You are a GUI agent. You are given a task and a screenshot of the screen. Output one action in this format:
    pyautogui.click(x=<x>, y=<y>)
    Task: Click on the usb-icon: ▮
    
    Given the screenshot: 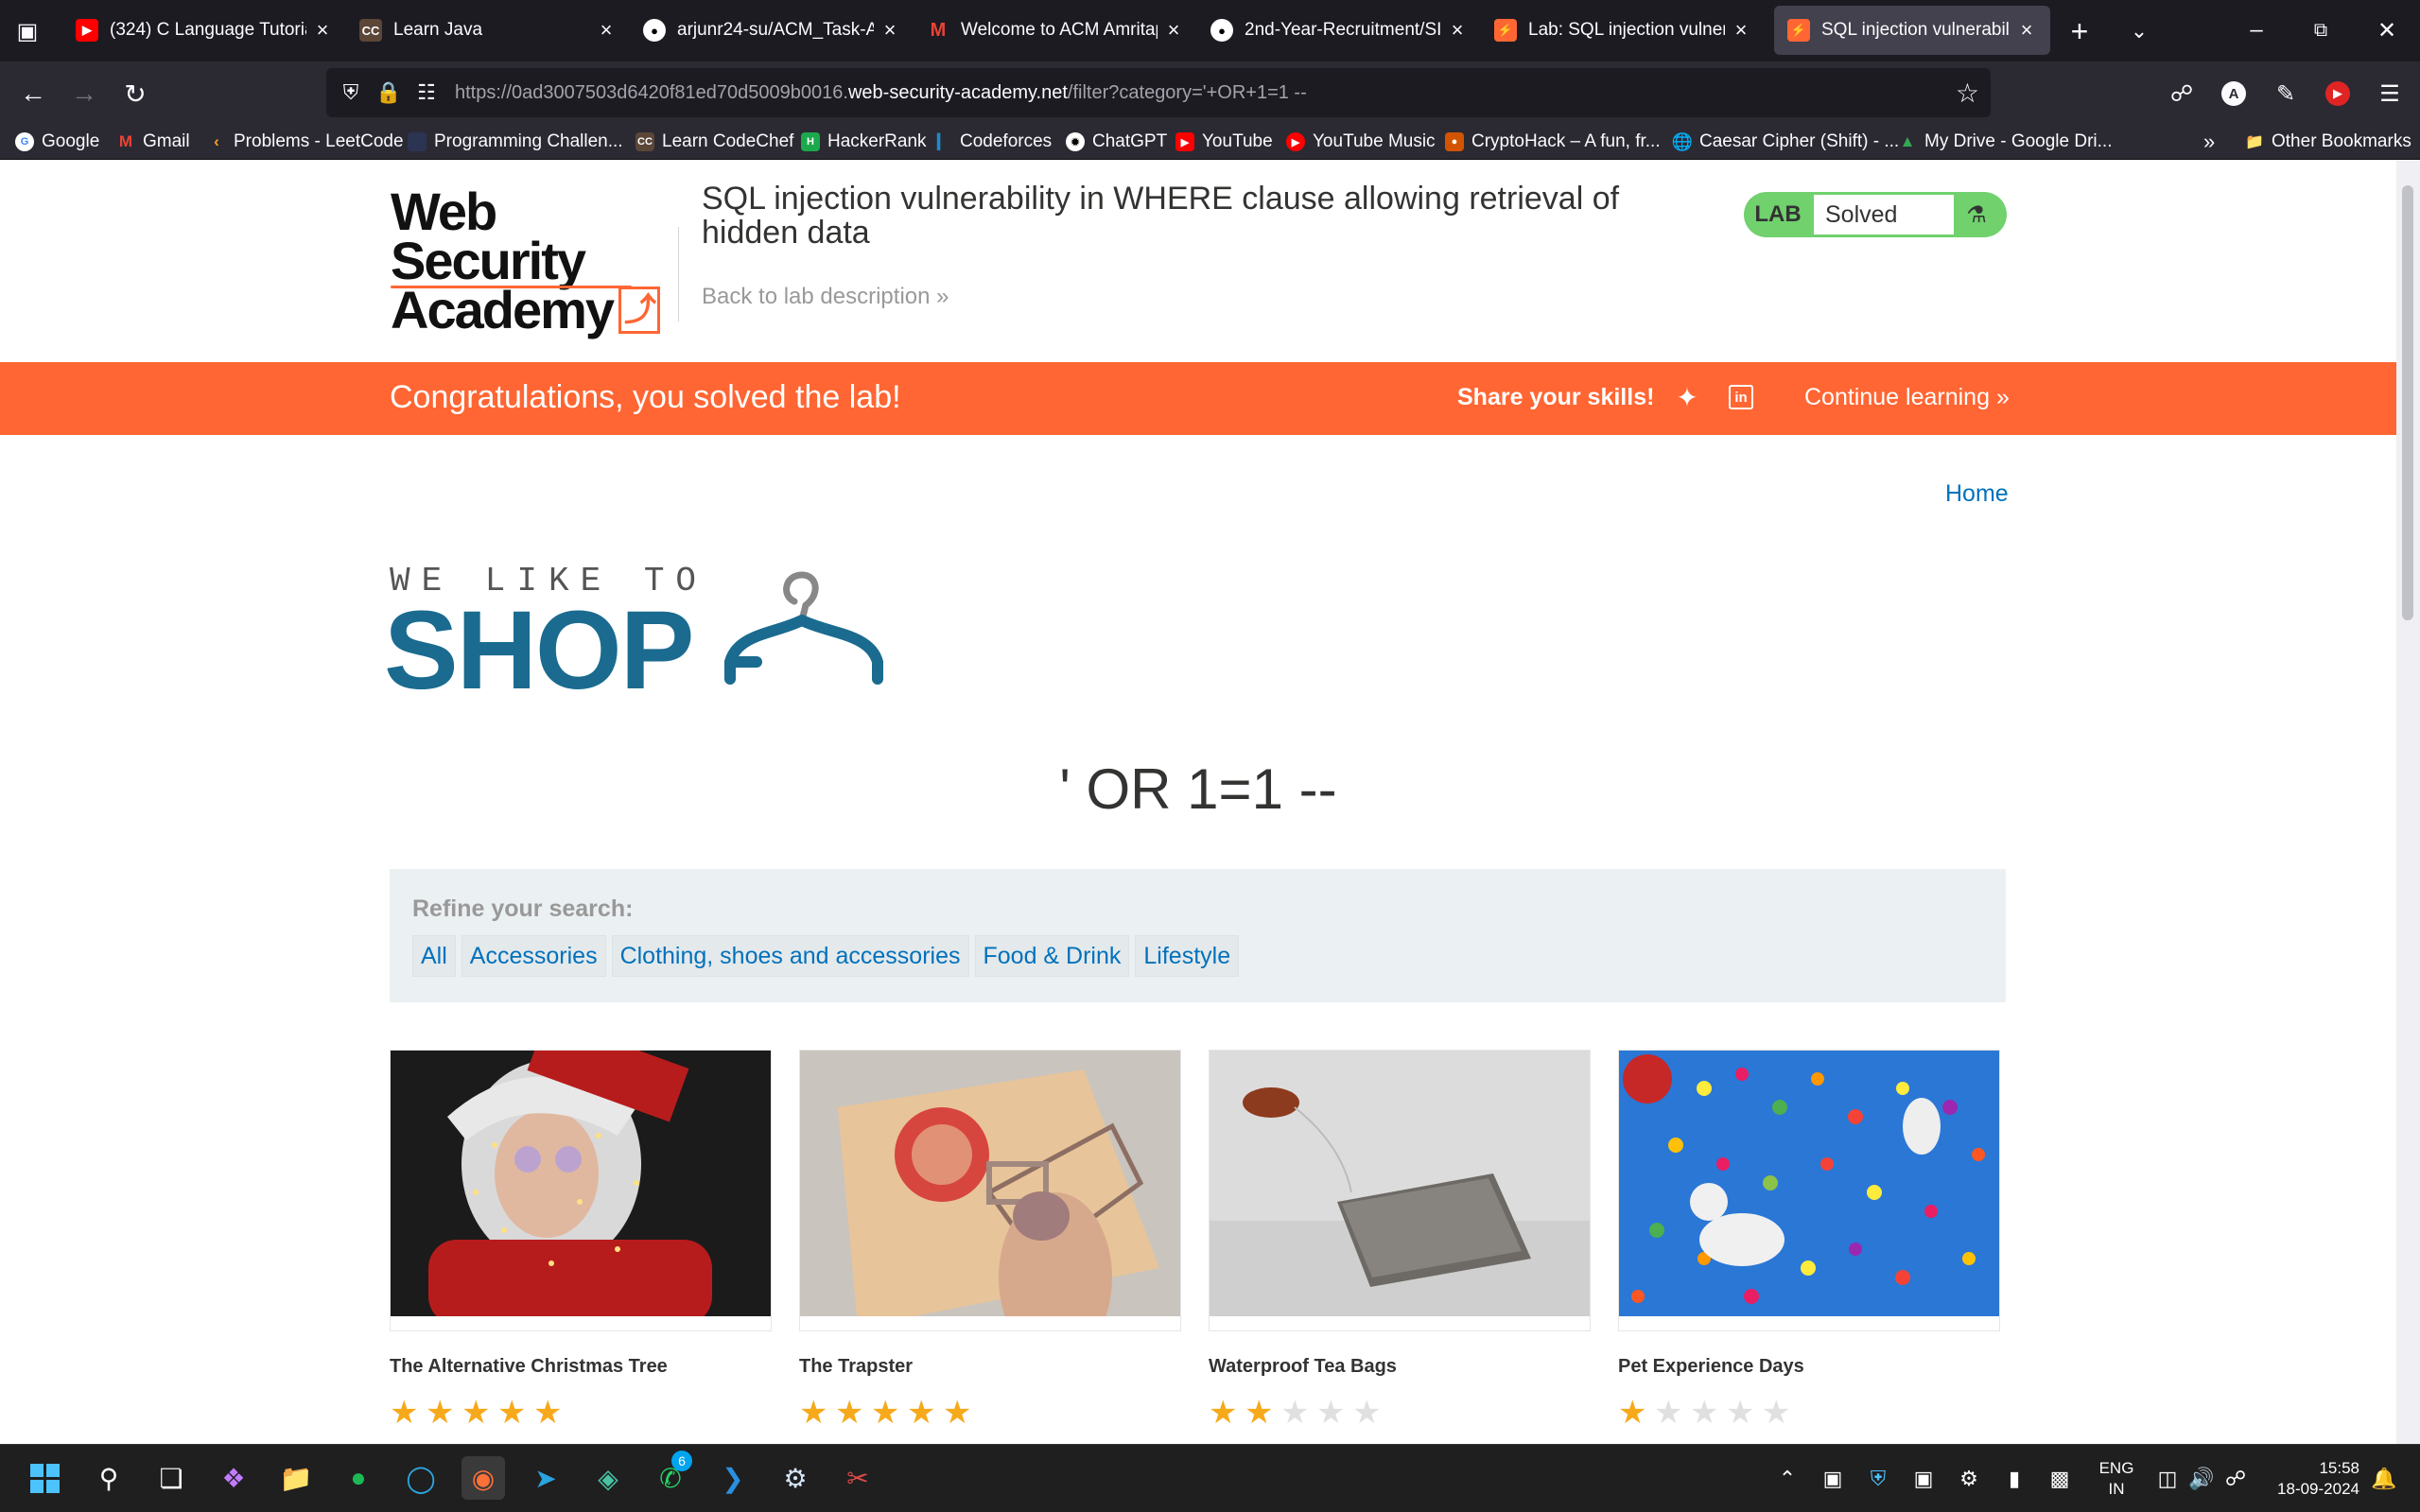 What is the action you would take?
    pyautogui.click(x=2014, y=1479)
    